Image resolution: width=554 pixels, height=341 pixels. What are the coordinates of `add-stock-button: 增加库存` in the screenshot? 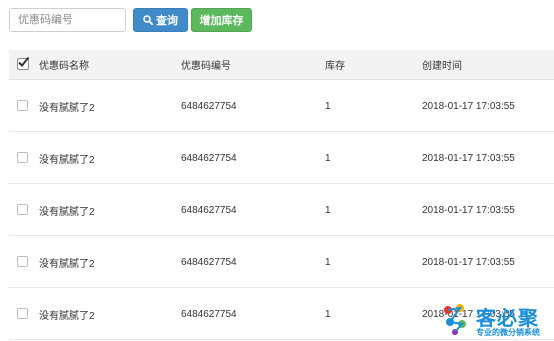 It's located at (221, 20).